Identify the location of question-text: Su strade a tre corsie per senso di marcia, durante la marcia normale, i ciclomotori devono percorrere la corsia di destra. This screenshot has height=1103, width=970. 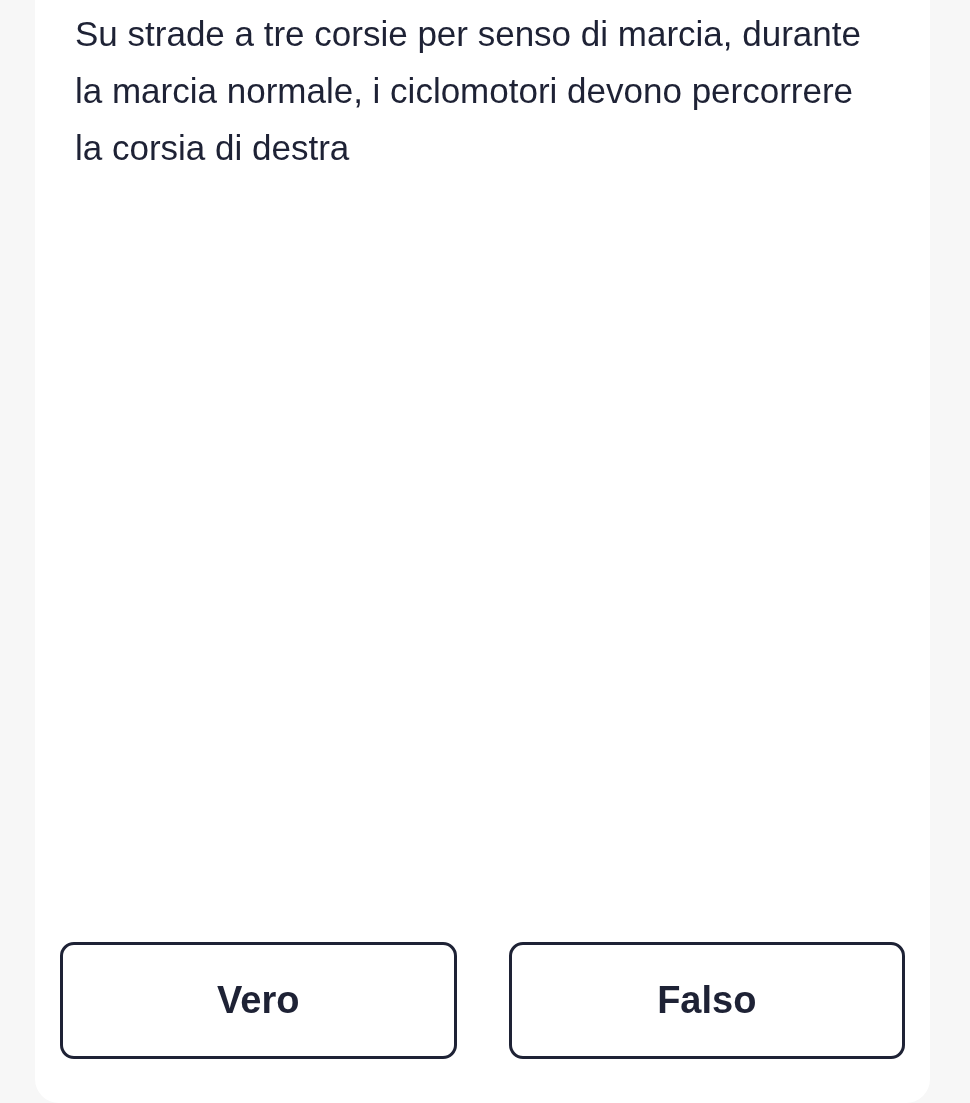
(468, 91).